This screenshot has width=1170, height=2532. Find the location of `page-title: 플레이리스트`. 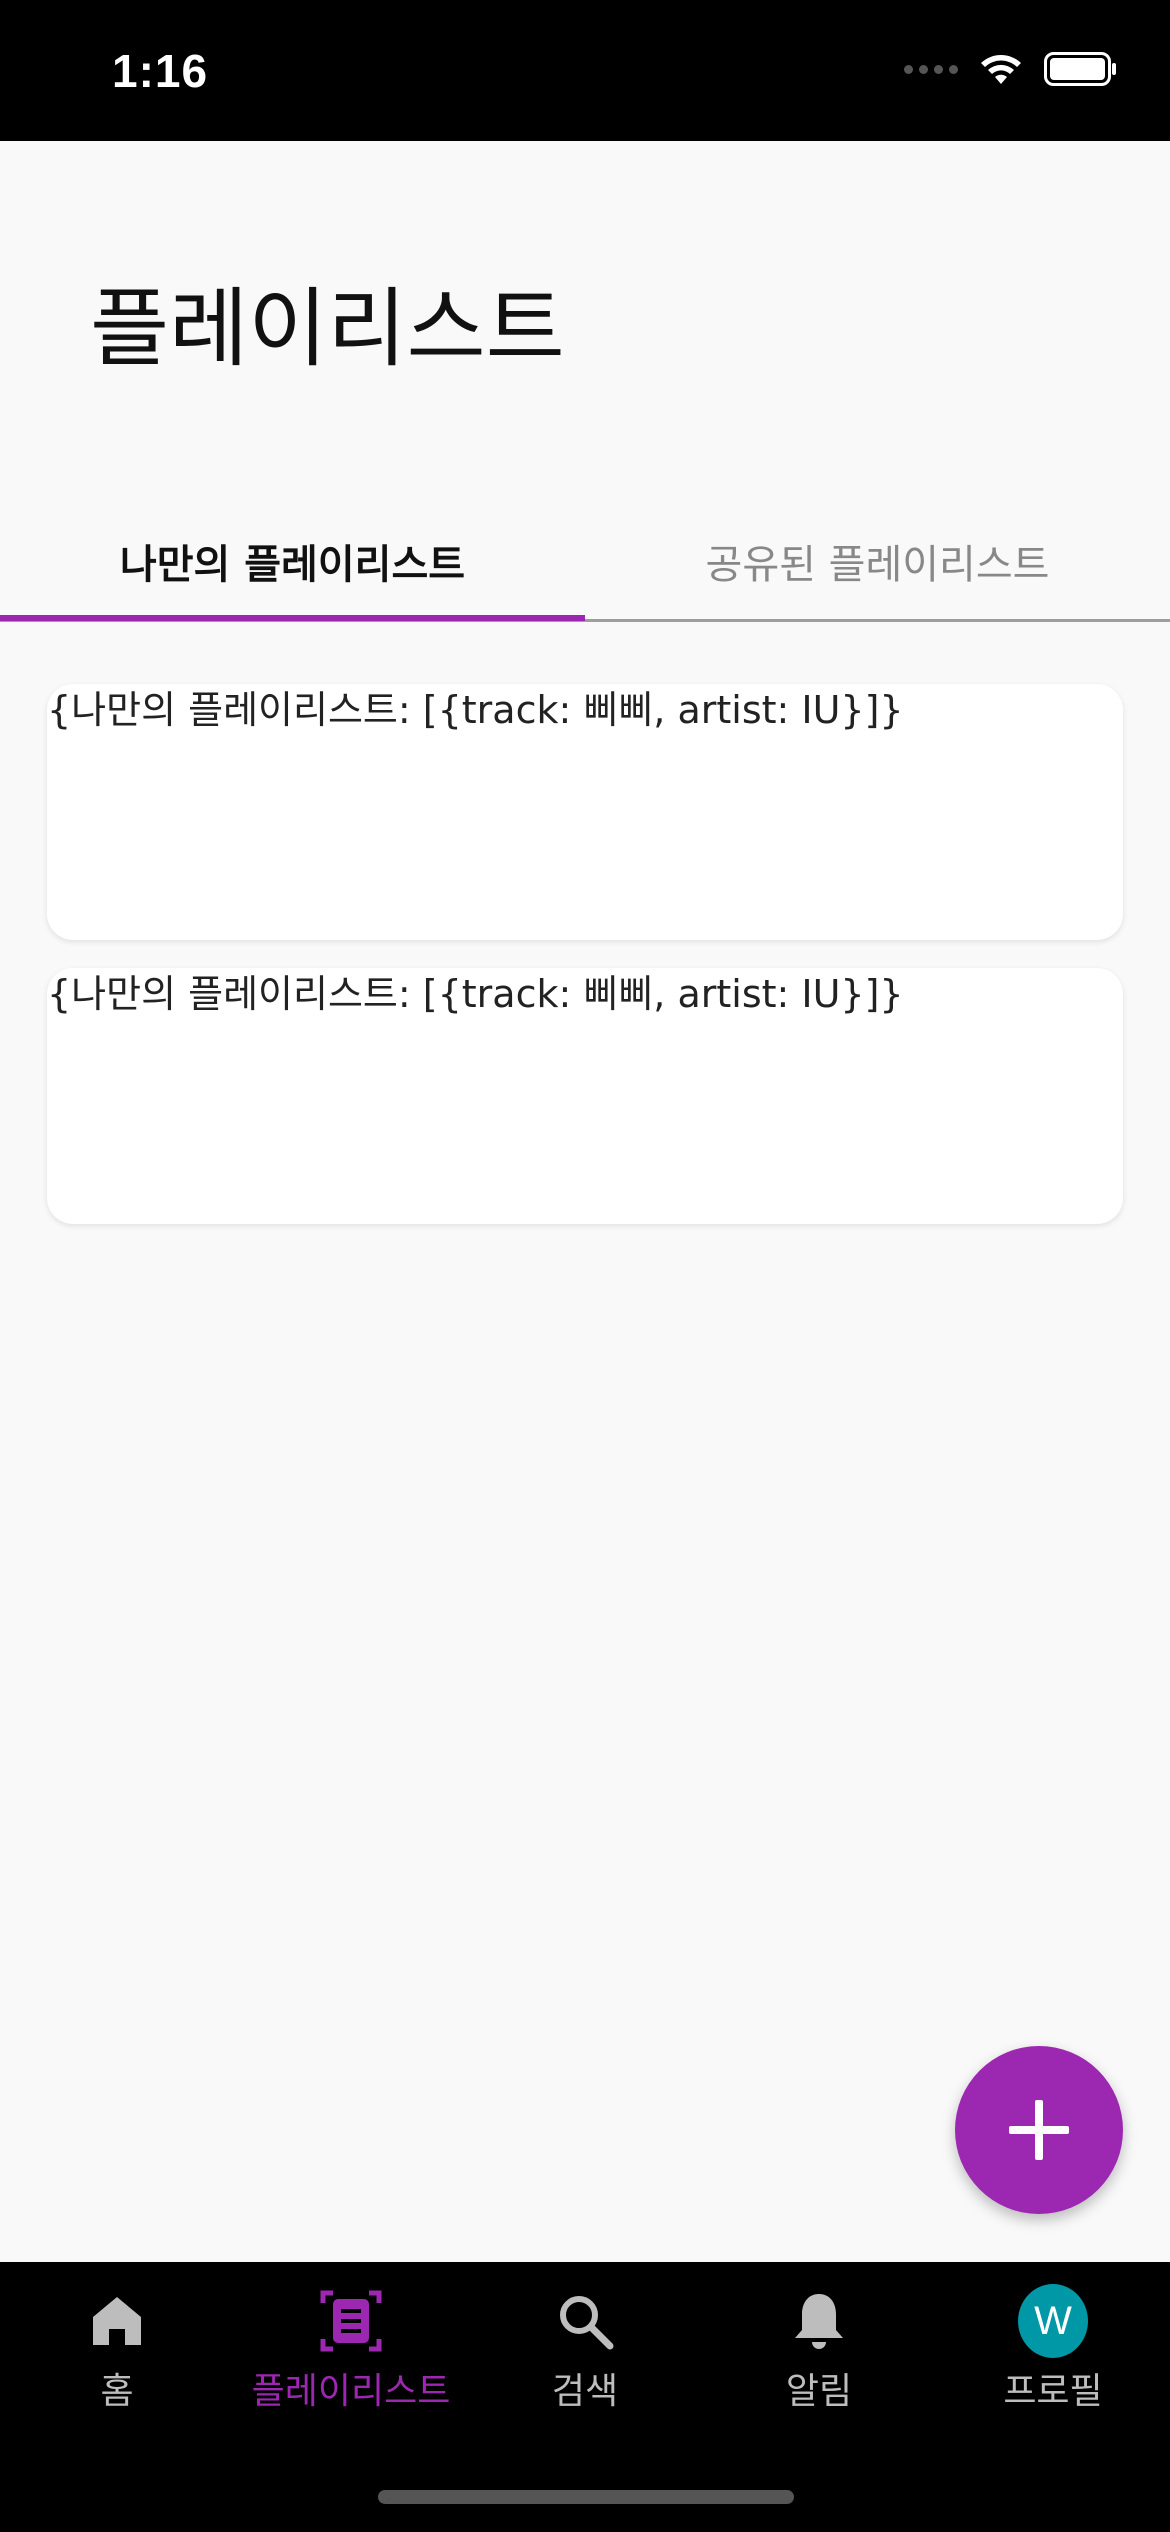

page-title: 플레이리스트 is located at coordinates (327, 329).